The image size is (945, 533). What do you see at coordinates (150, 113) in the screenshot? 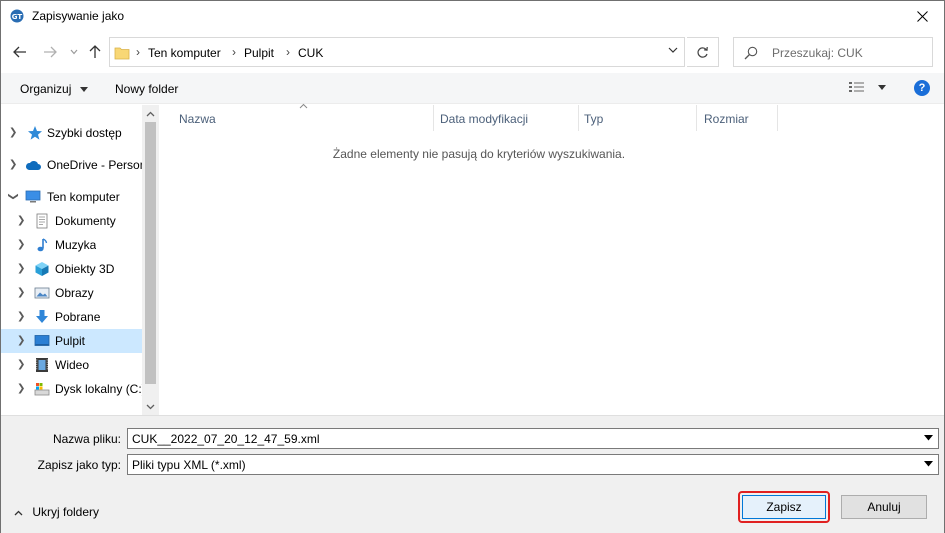
I see `scroll-up-icon` at bounding box center [150, 113].